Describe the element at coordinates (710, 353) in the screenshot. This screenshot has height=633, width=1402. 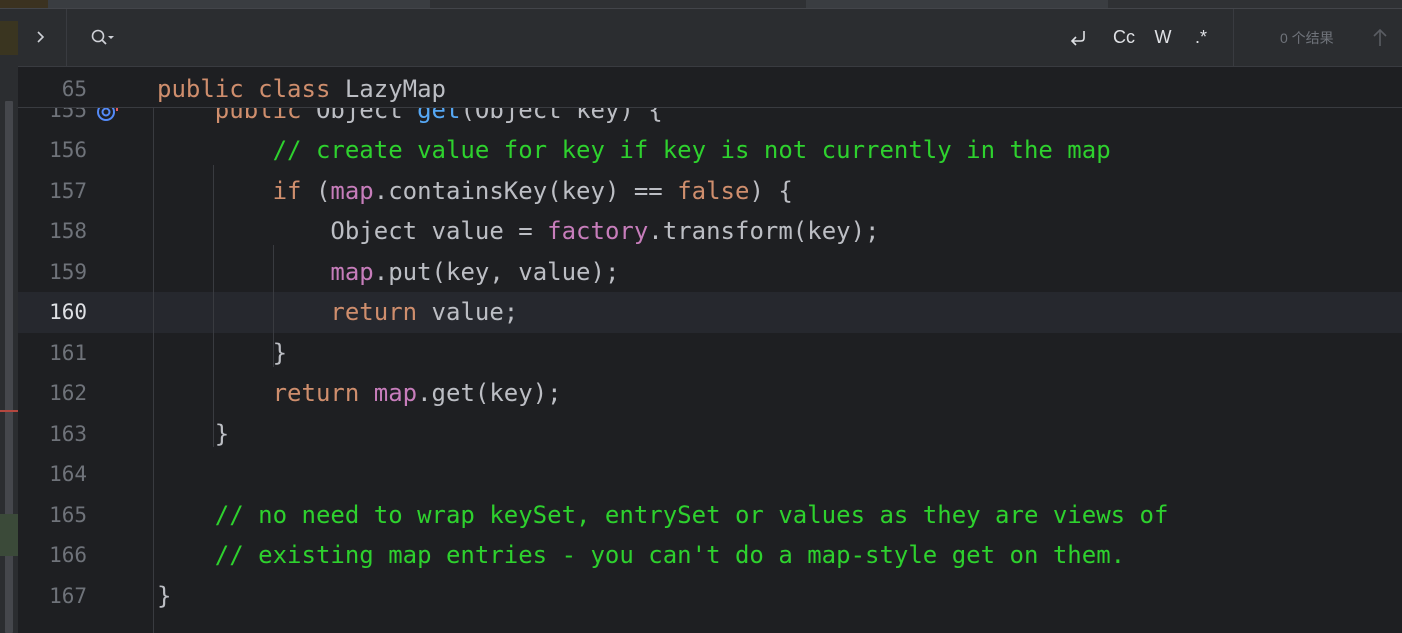
I see `code-line: 161 }` at that location.